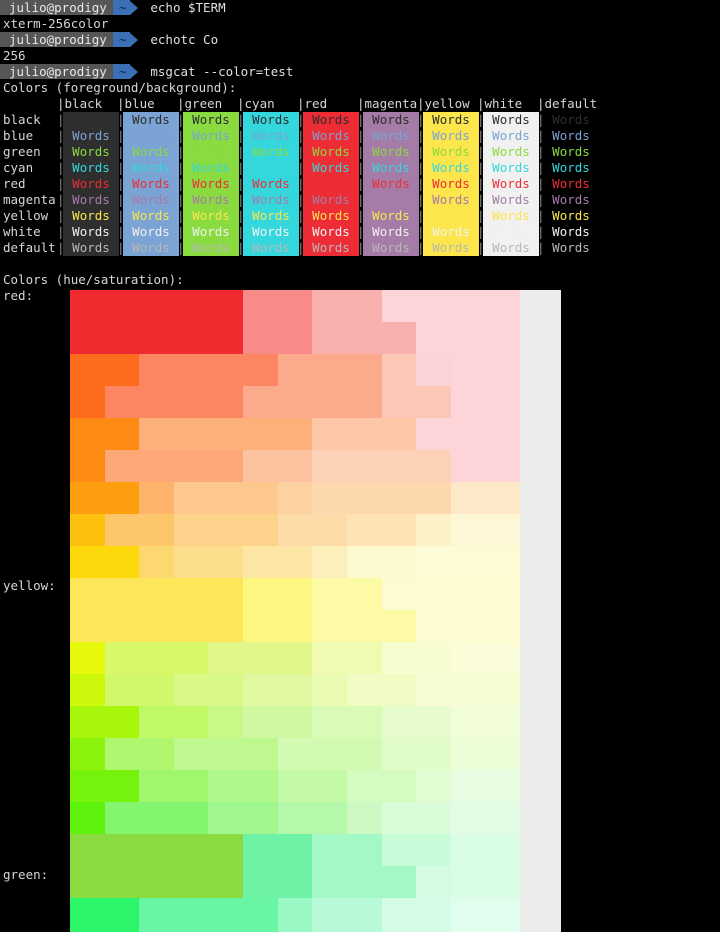 The width and height of the screenshot is (720, 932). I want to click on prompt-line: julio@prodigy ~ echo $TERM, so click(113, 7).